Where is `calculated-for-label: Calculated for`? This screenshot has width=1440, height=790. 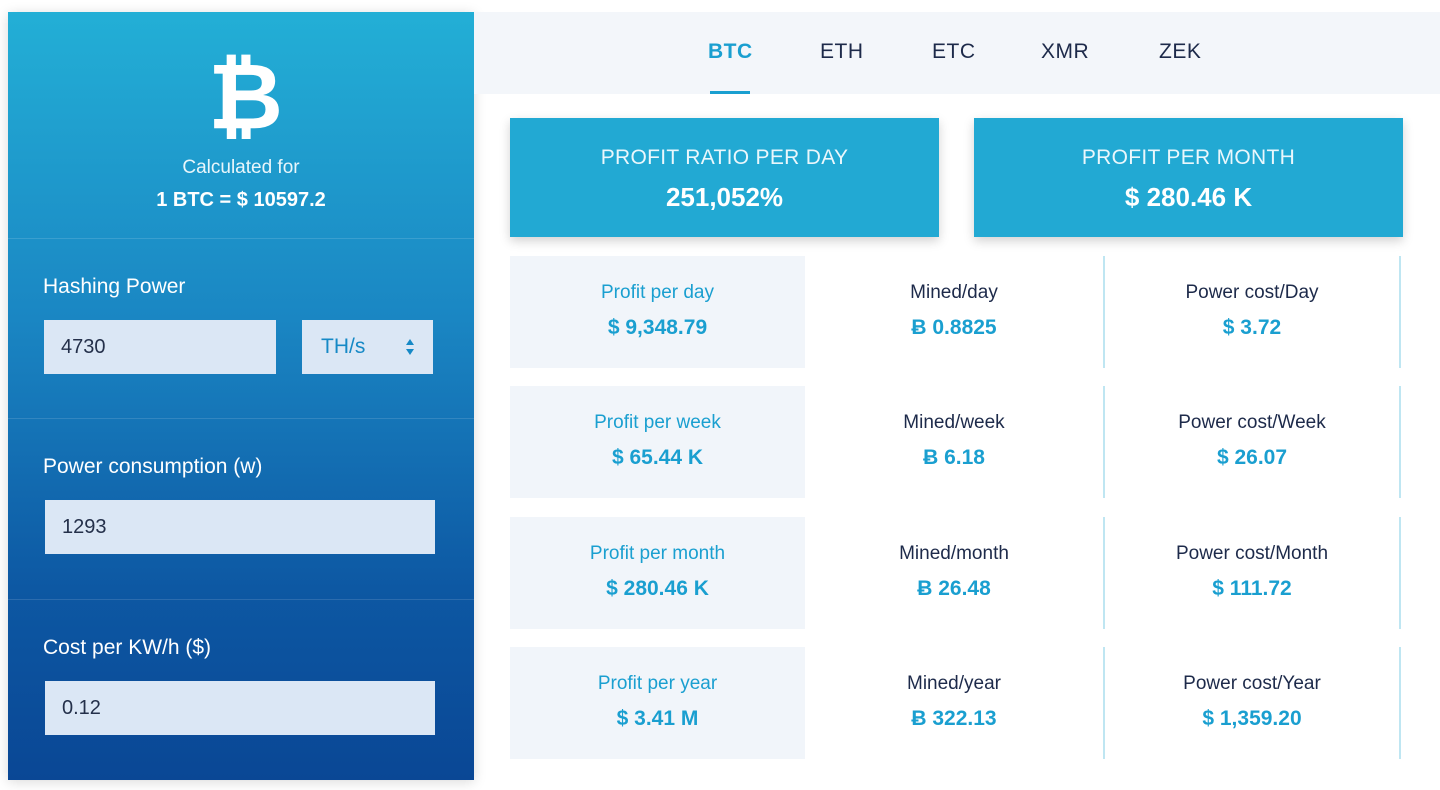 calculated-for-label: Calculated for is located at coordinates (241, 167).